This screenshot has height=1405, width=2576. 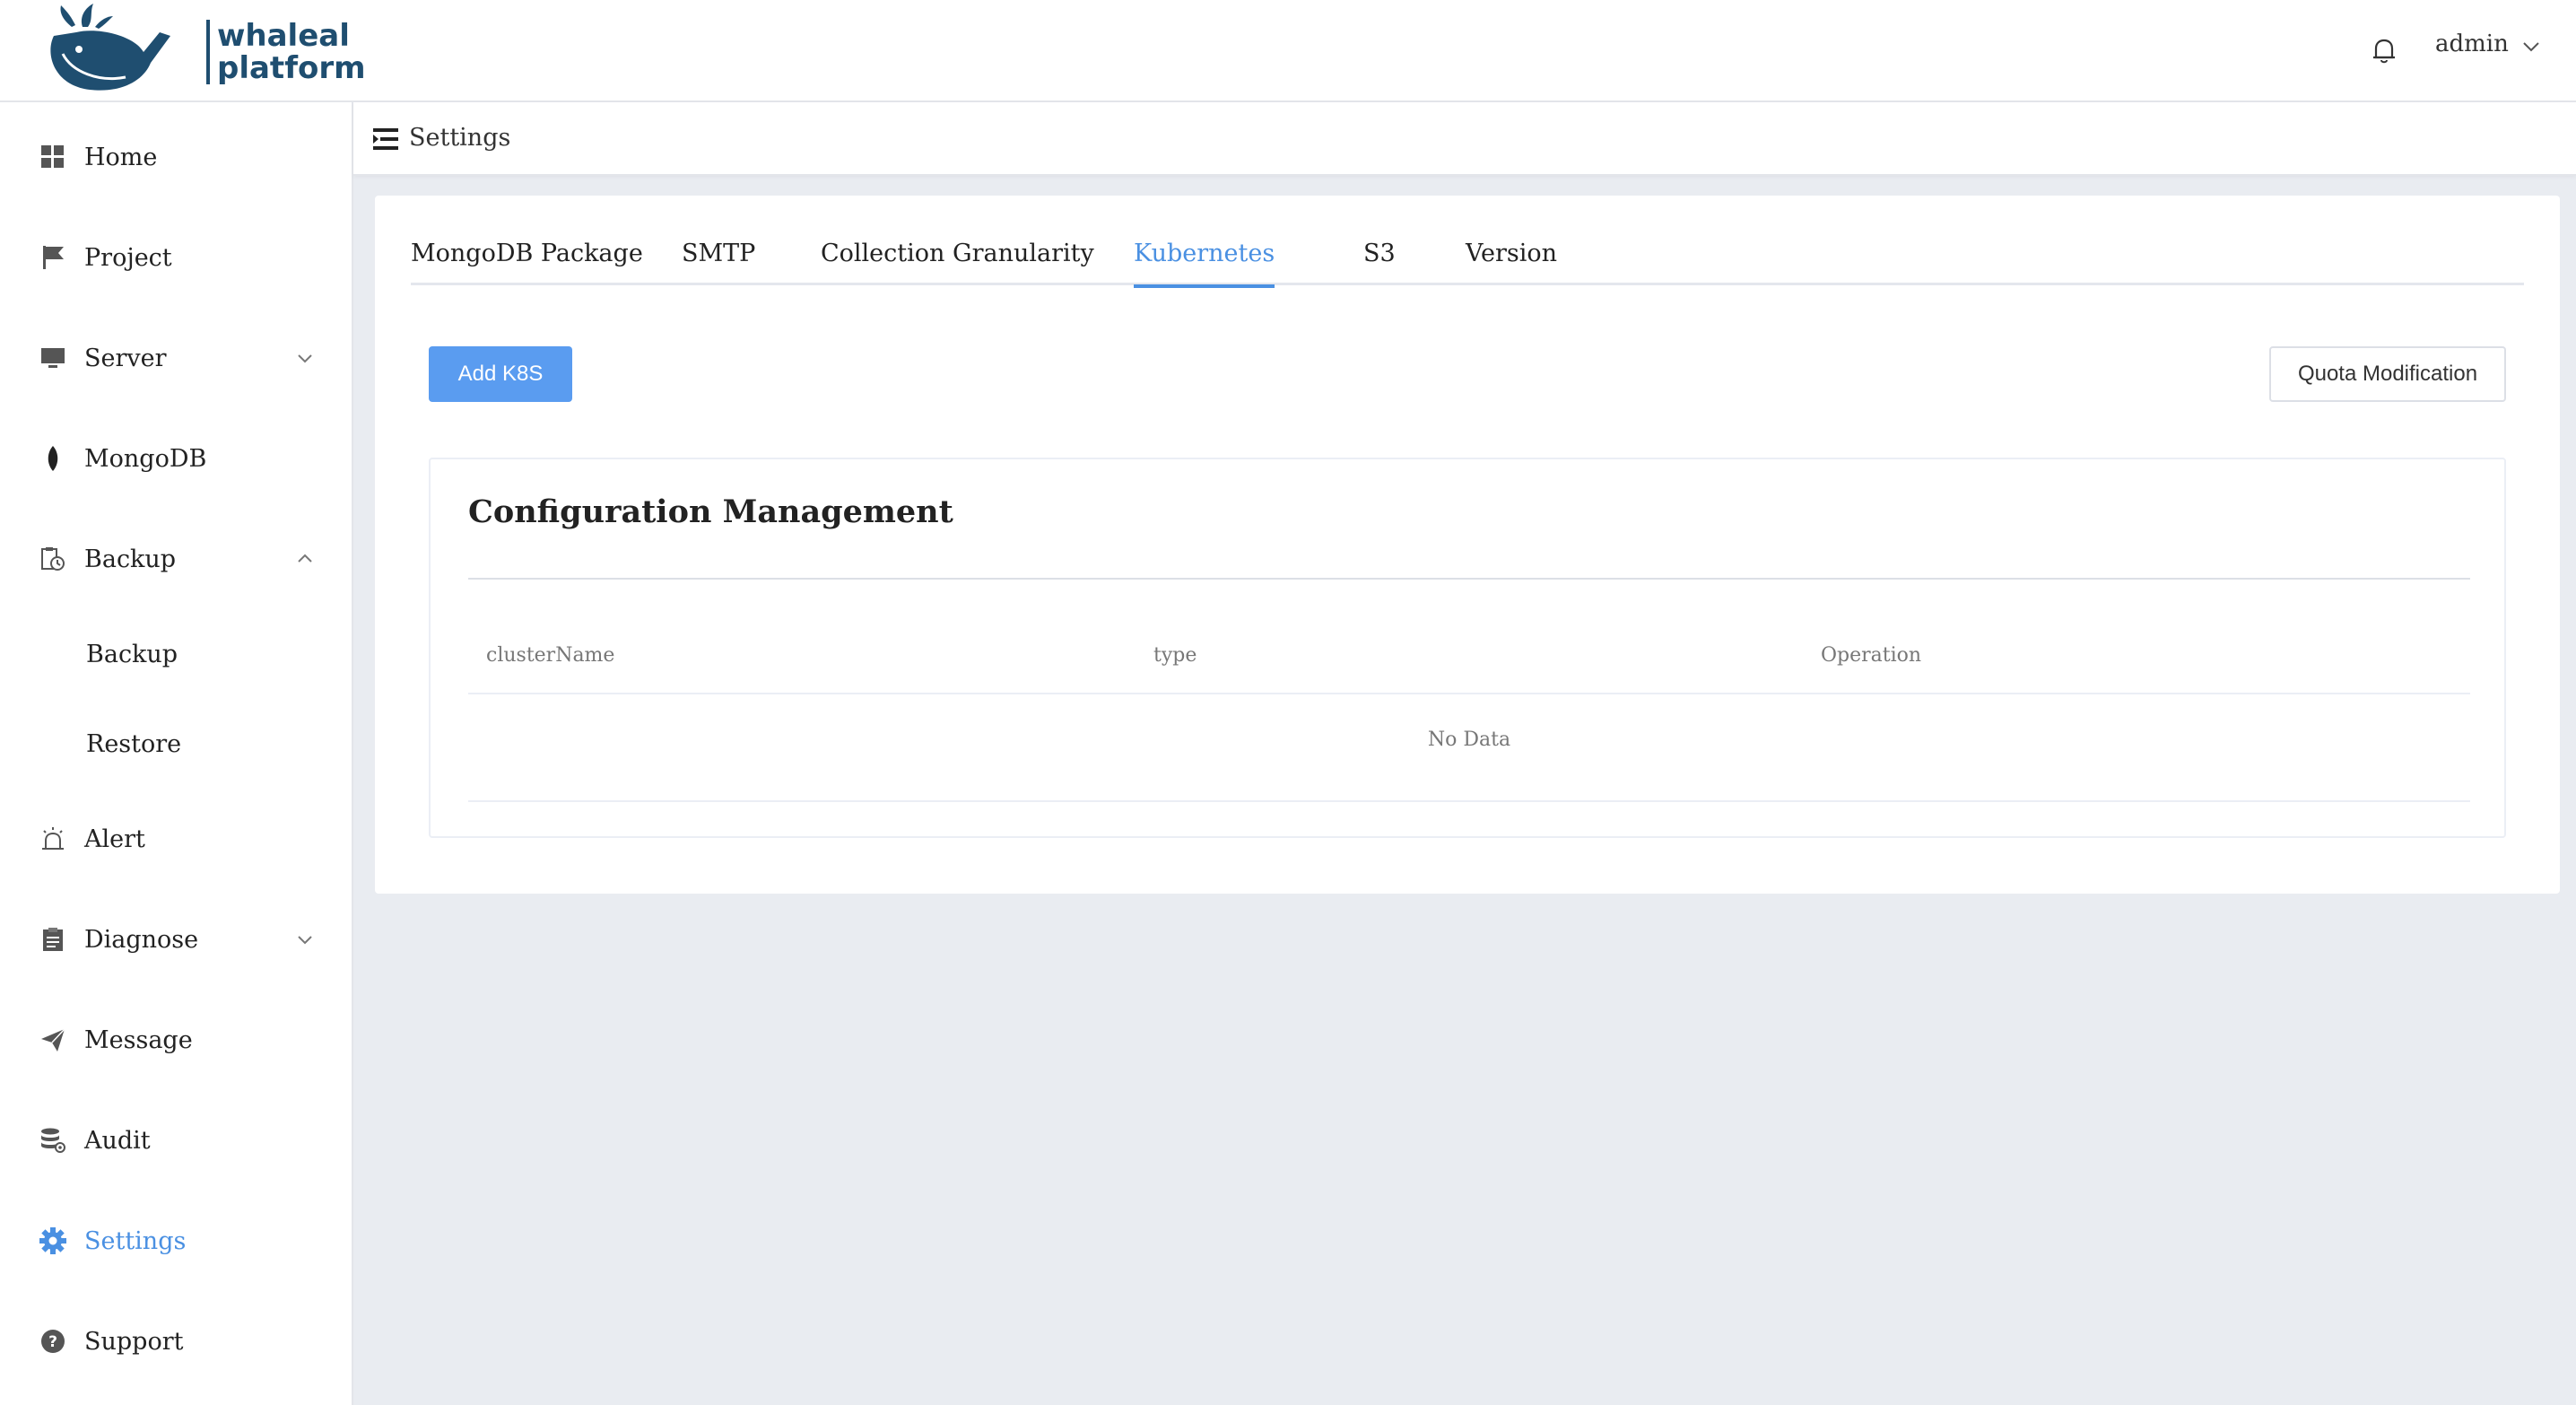 I want to click on sidebar-subitem-backup: Backup, so click(x=176, y=654).